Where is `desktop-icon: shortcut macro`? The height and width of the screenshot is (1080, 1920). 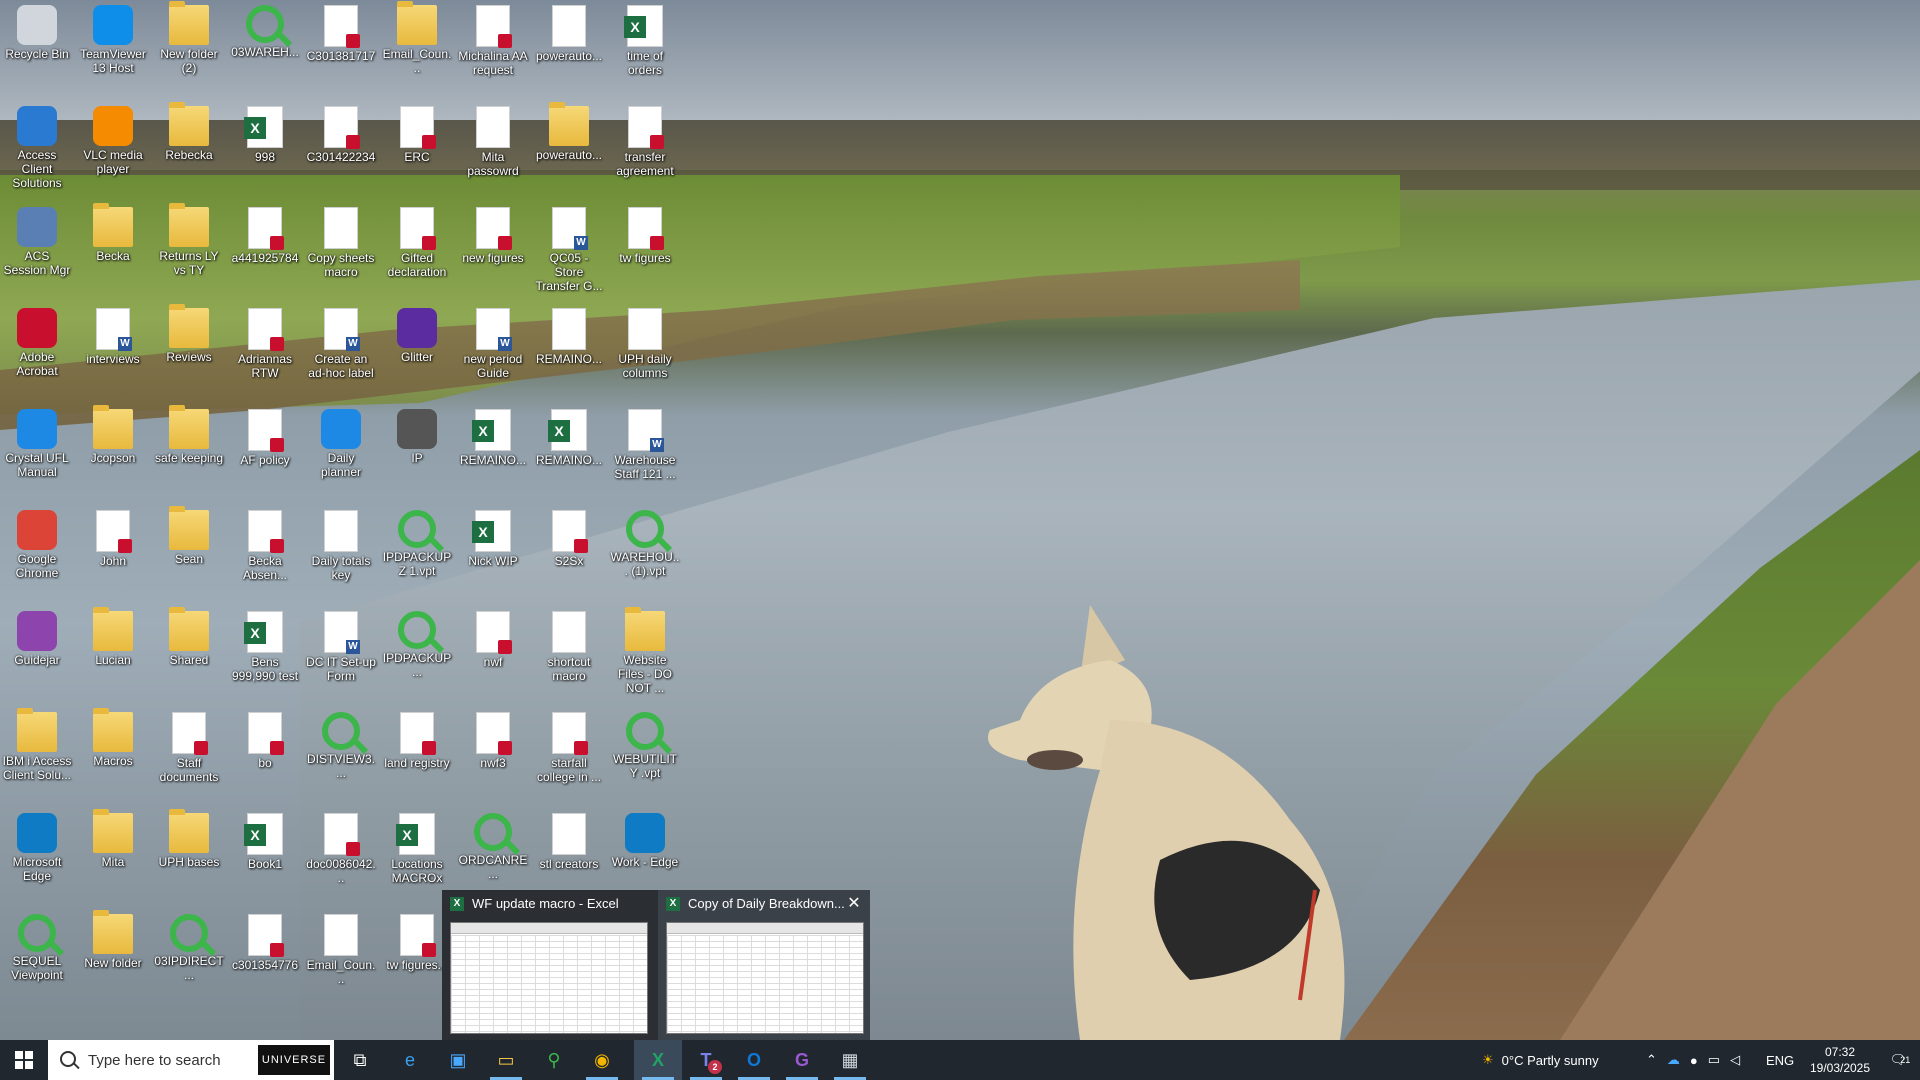 desktop-icon: shortcut macro is located at coordinates (569, 647).